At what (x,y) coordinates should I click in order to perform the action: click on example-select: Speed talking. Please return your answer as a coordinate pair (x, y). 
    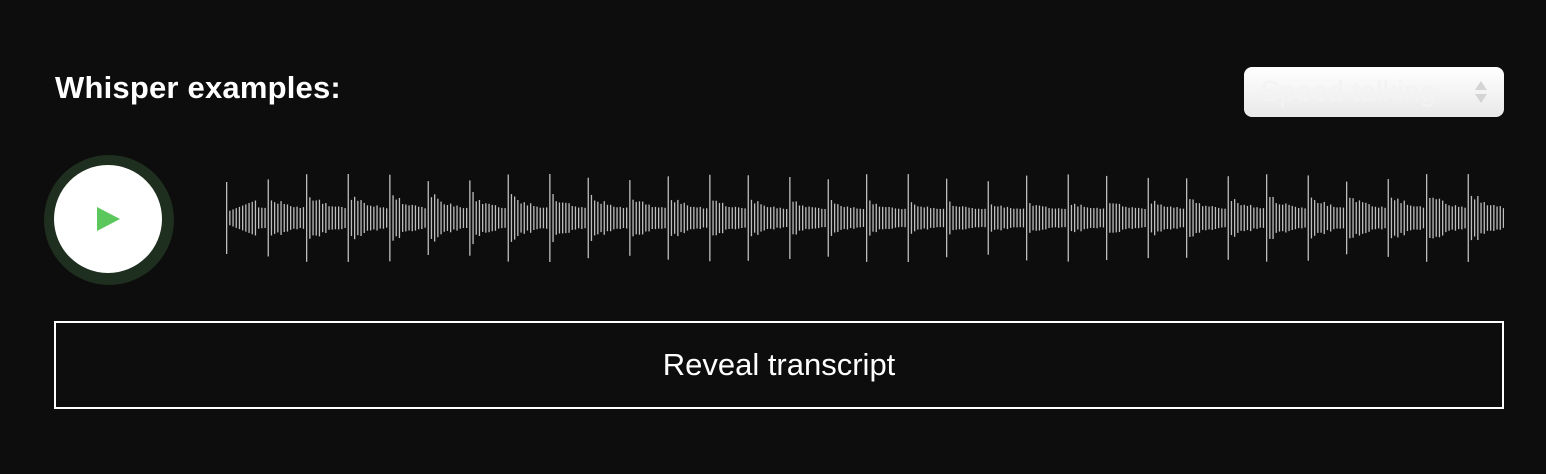
    Looking at the image, I should click on (1374, 92).